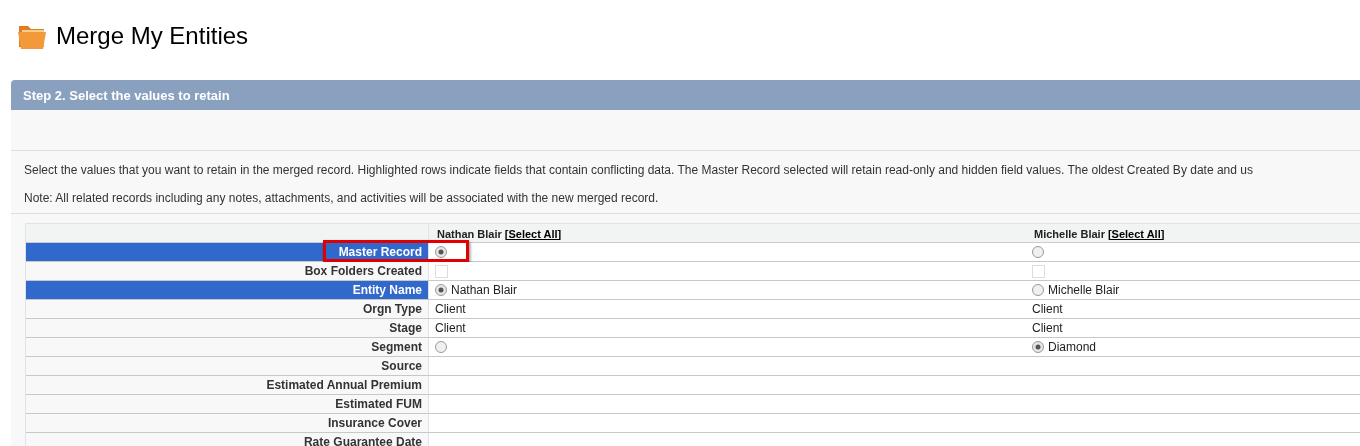 Image resolution: width=1360 pixels, height=446 pixels. I want to click on column-header: Nathan Blair, so click(469, 233).